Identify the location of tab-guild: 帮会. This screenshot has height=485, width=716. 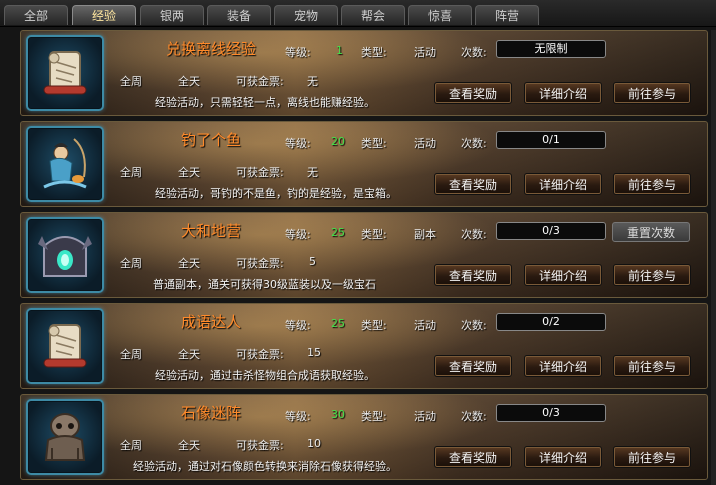
(373, 15).